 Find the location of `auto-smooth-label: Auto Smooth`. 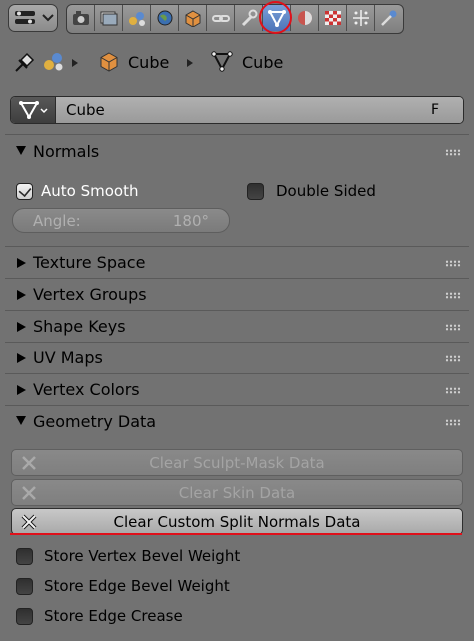

auto-smooth-label: Auto Smooth is located at coordinates (90, 191).